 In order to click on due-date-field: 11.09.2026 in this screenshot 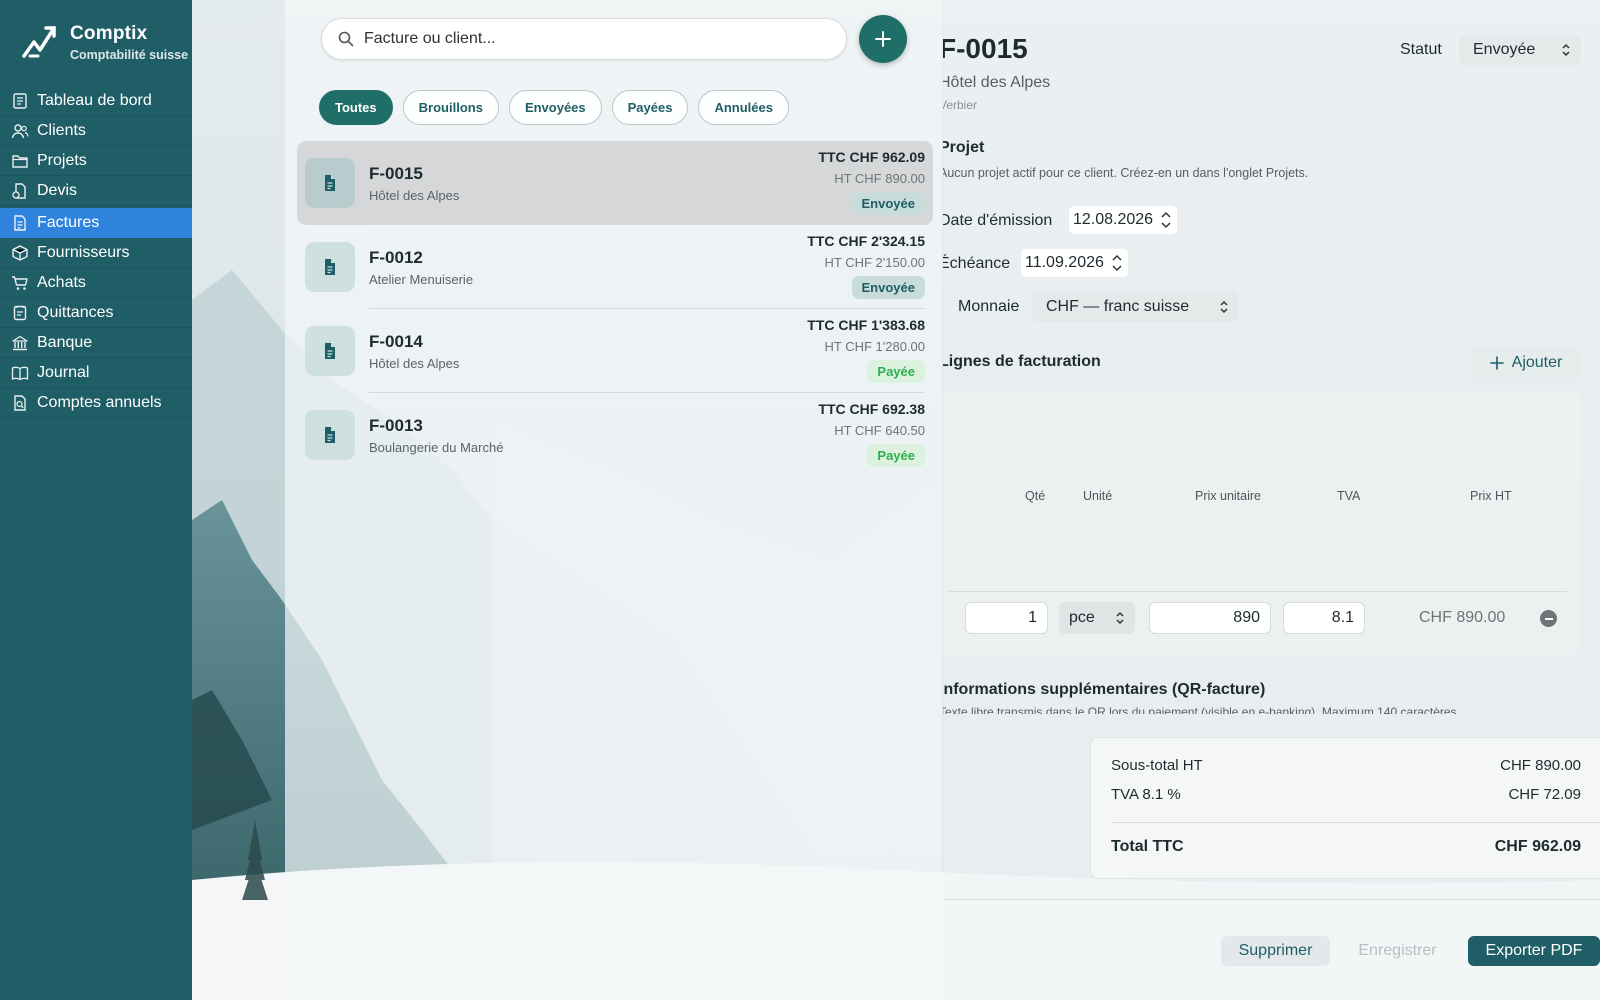, I will do `click(1074, 263)`.